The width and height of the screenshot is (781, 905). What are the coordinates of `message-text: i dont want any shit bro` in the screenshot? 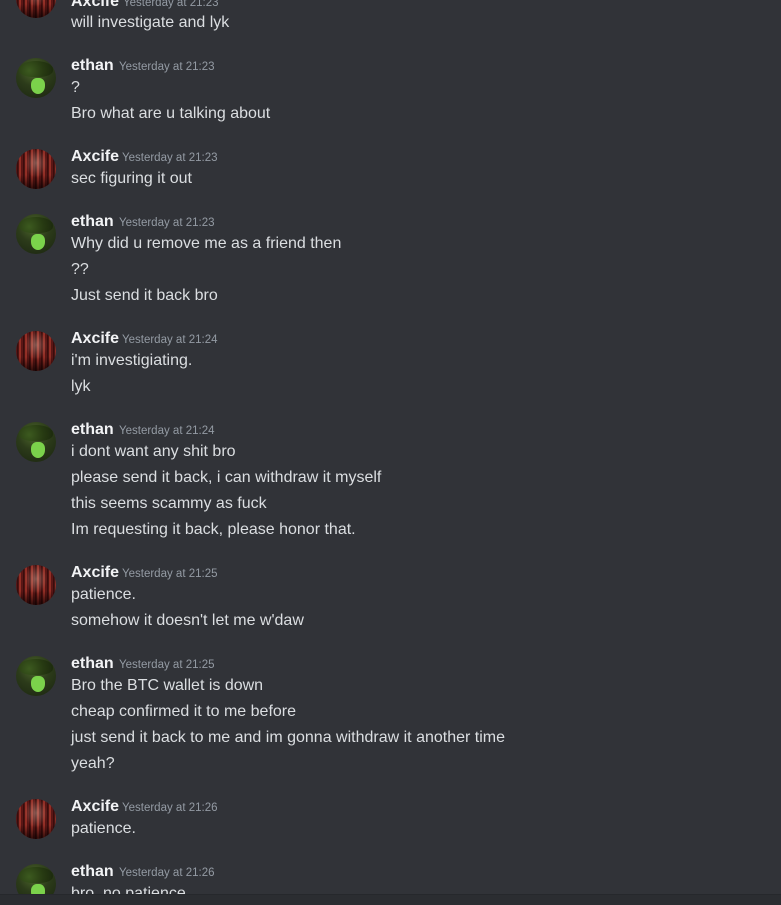 It's located at (153, 451).